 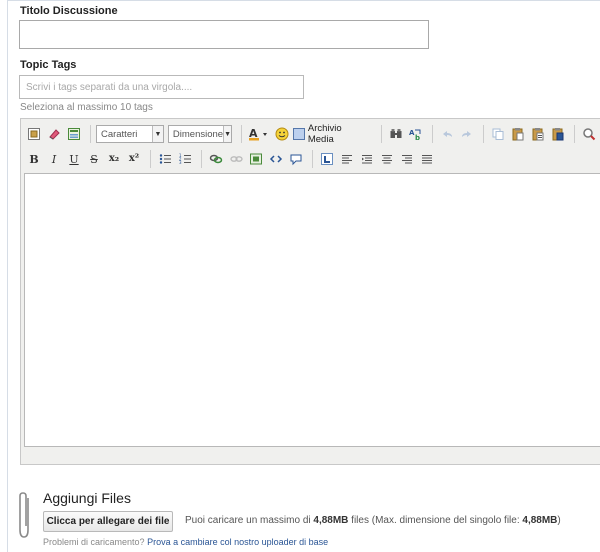 I want to click on tags-label: Topic Tags, so click(x=48, y=65).